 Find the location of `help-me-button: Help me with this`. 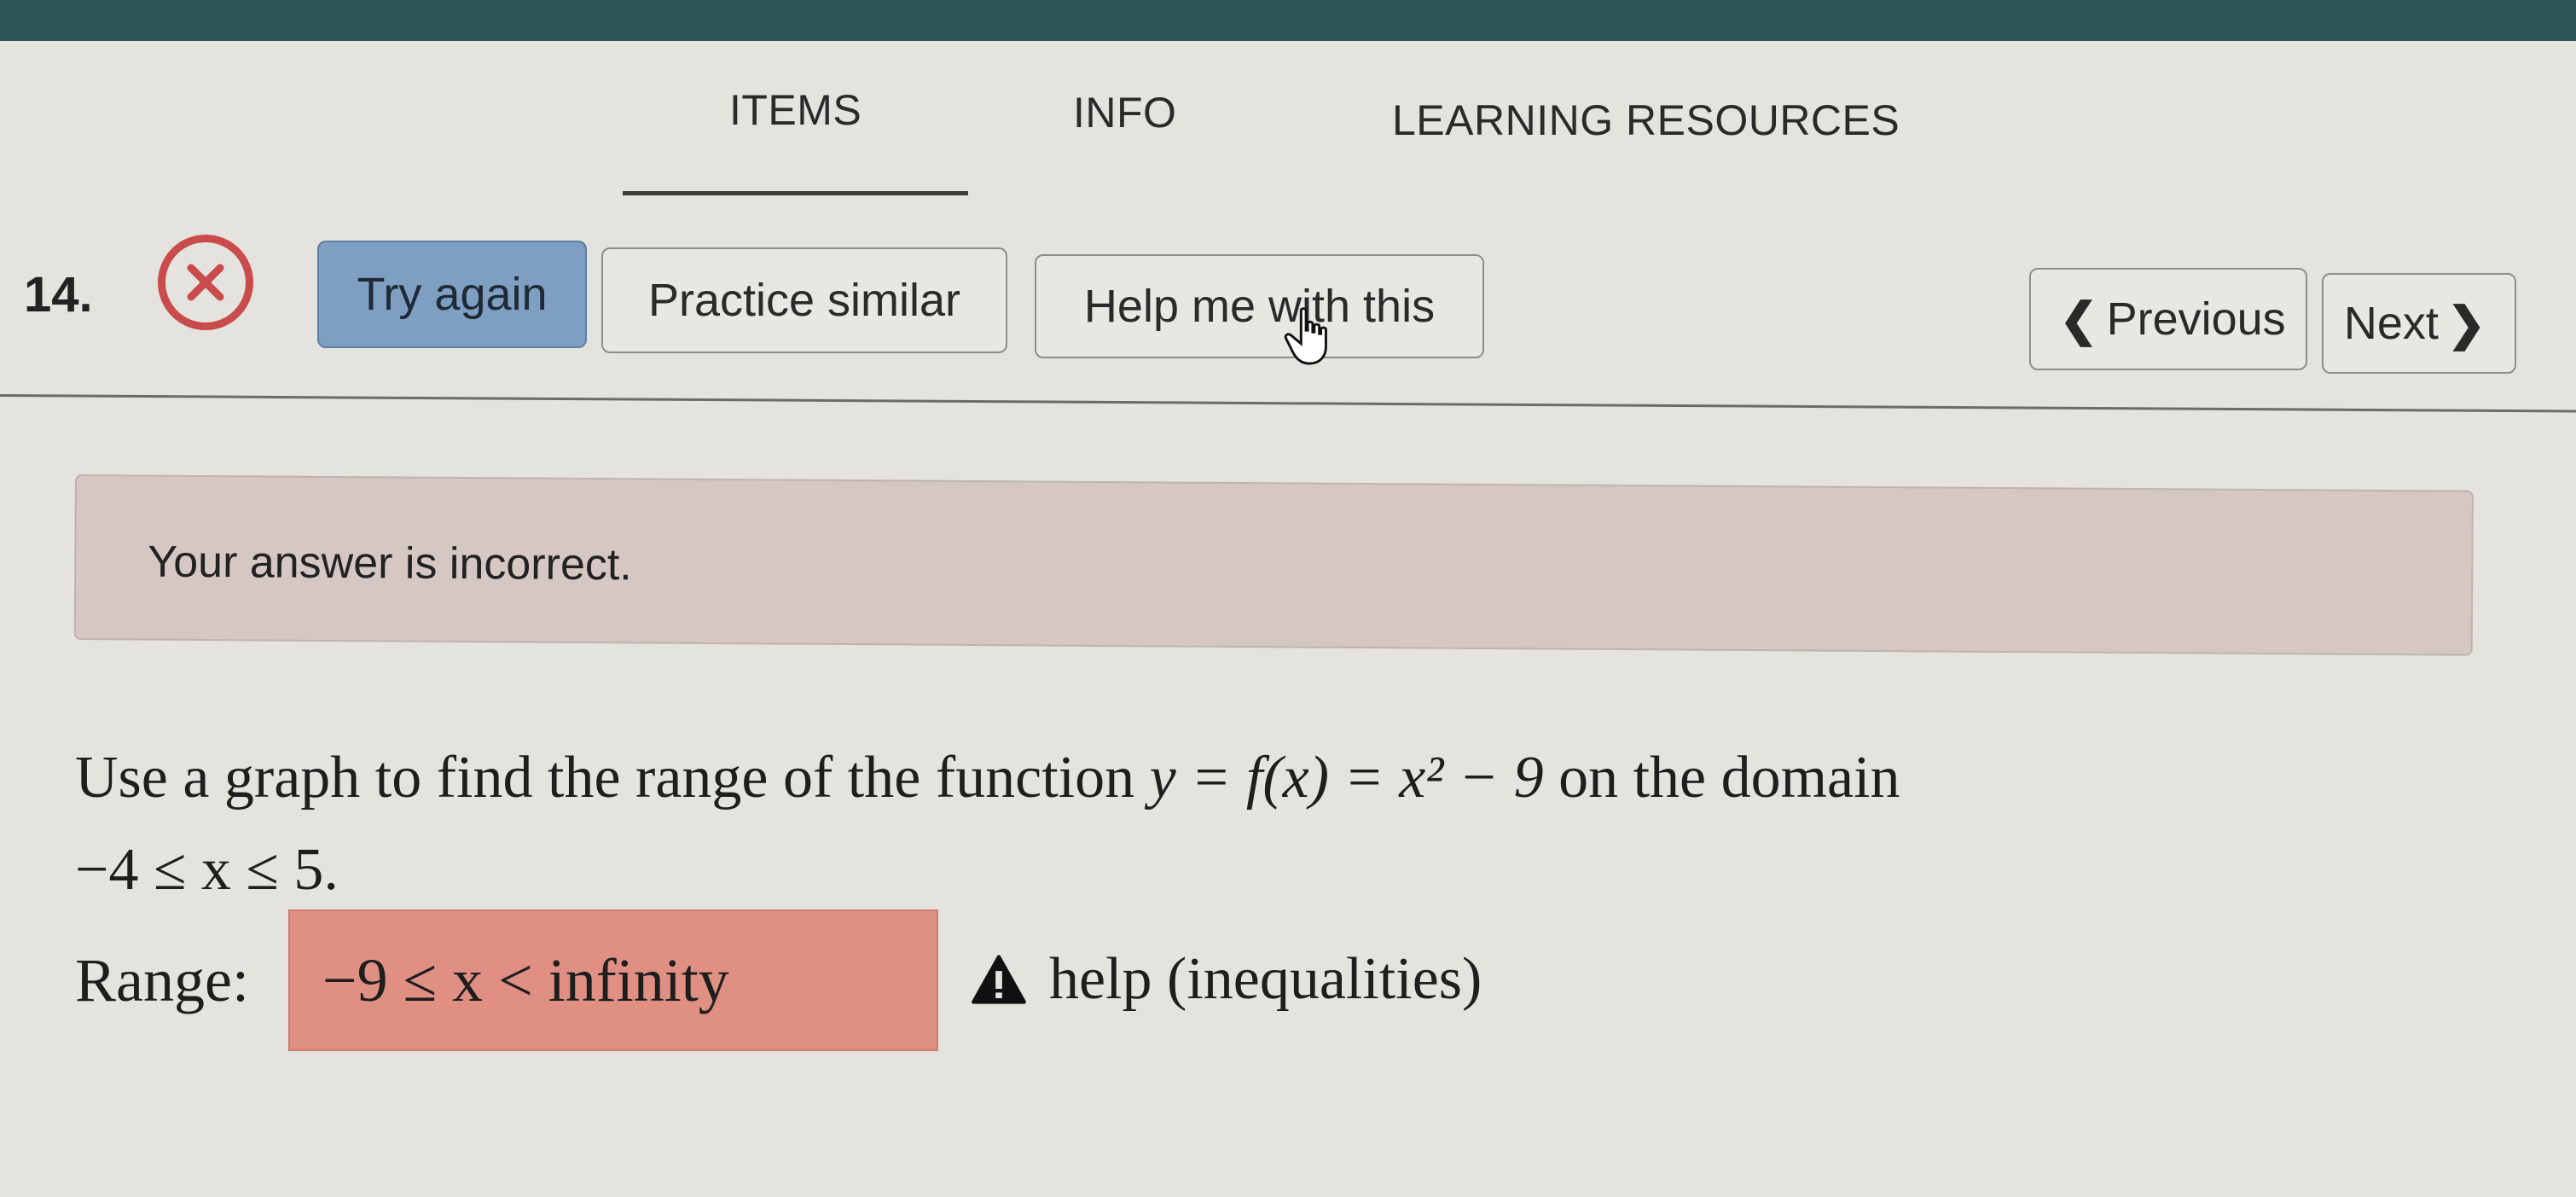

help-me-button: Help me with this is located at coordinates (1259, 306).